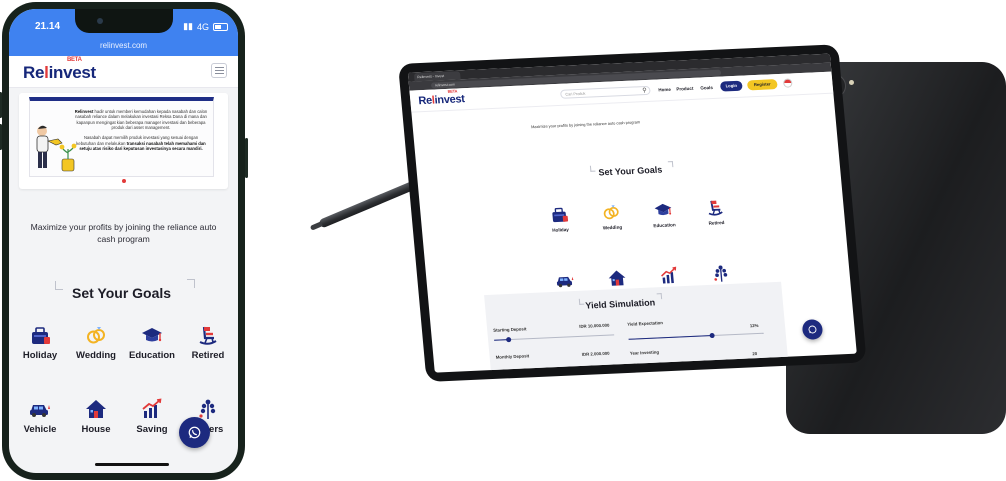  Describe the element at coordinates (762, 85) in the screenshot. I see `register-button: Register` at that location.